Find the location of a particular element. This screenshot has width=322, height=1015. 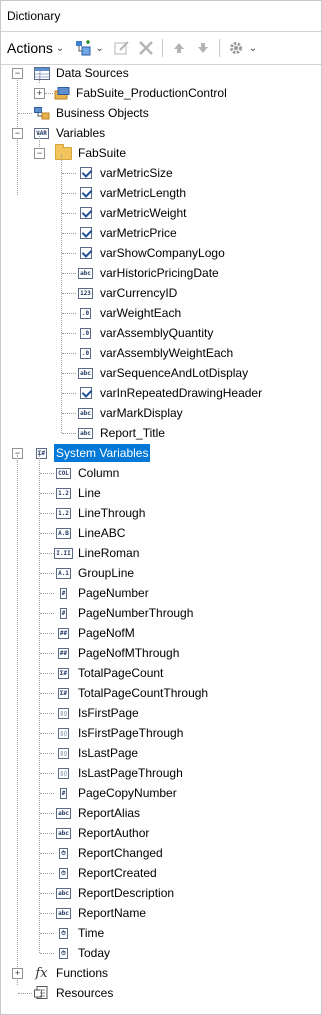

tree-node-system-variable: ## PageNofMThrough is located at coordinates (118, 653).